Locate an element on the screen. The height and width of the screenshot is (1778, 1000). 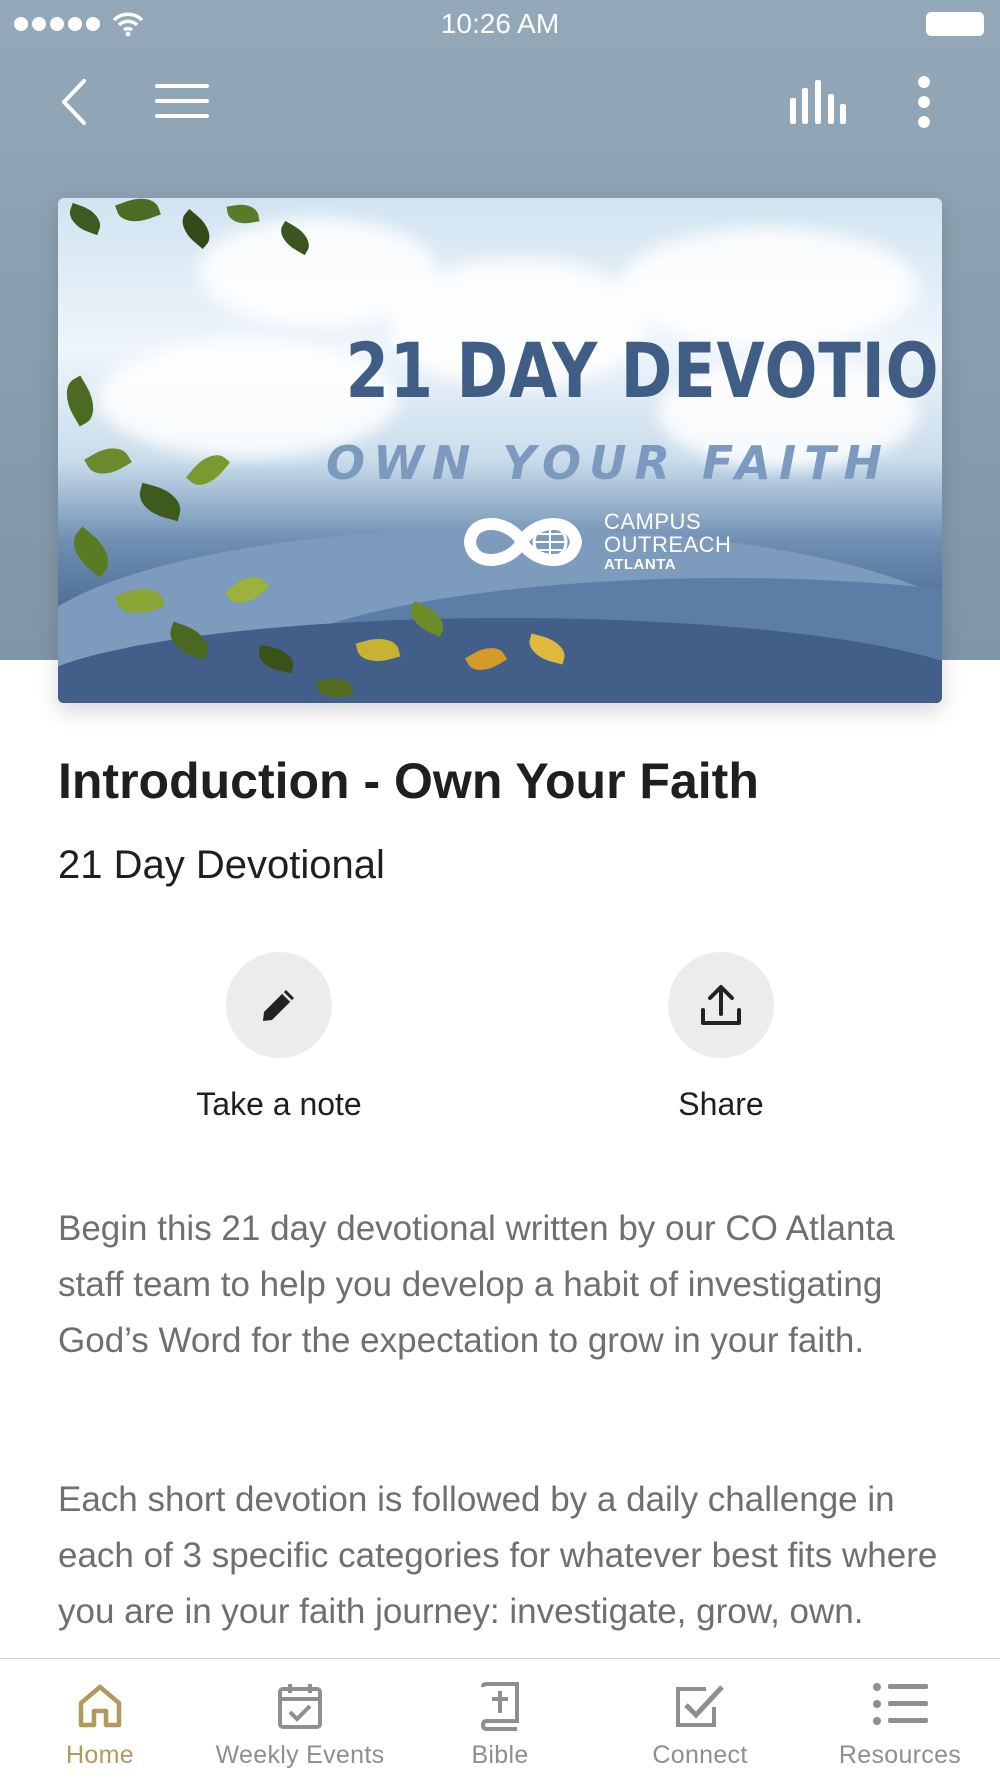
tab-connect: Connect is located at coordinates (700, 1718).